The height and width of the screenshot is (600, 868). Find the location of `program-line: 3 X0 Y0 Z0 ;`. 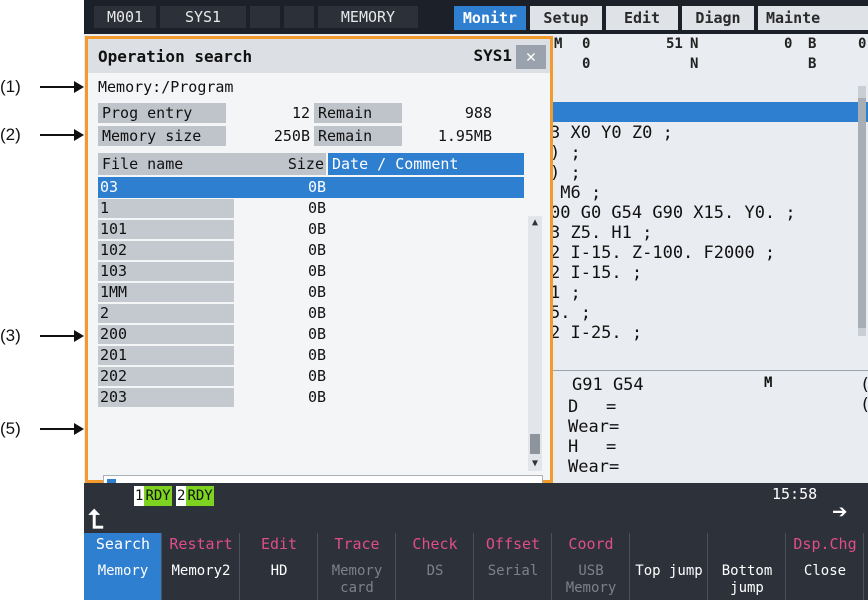

program-line: 3 X0 Y0 Z0 ; is located at coordinates (611, 133).